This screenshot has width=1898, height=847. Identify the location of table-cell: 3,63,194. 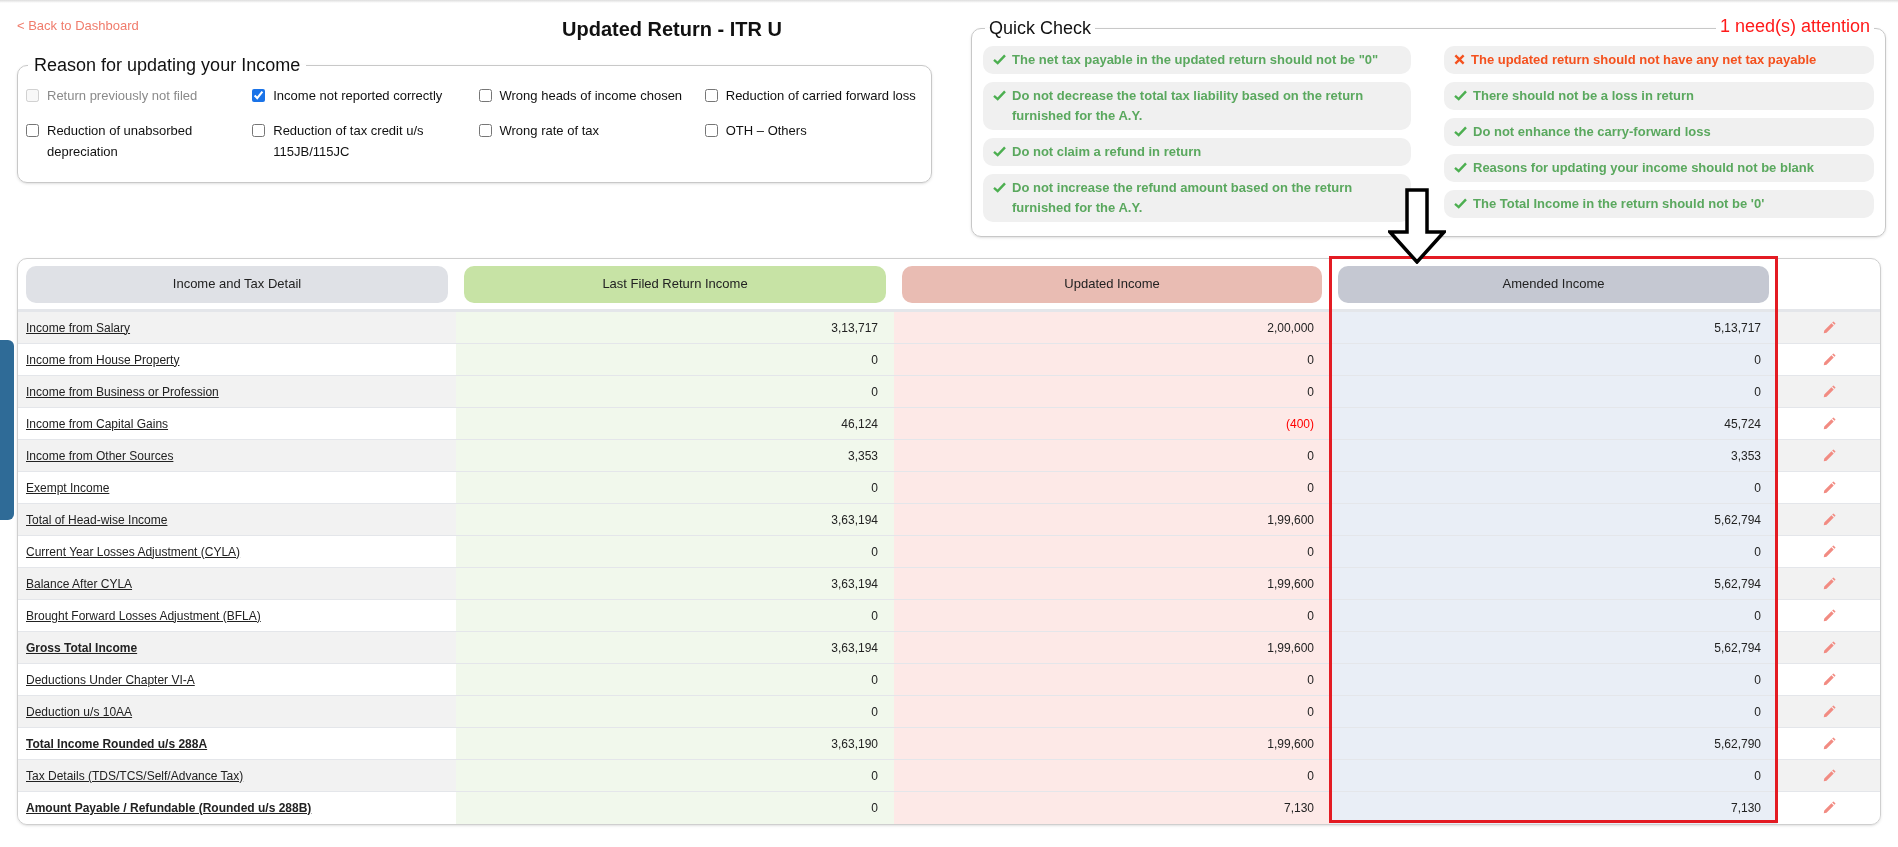
(675, 519).